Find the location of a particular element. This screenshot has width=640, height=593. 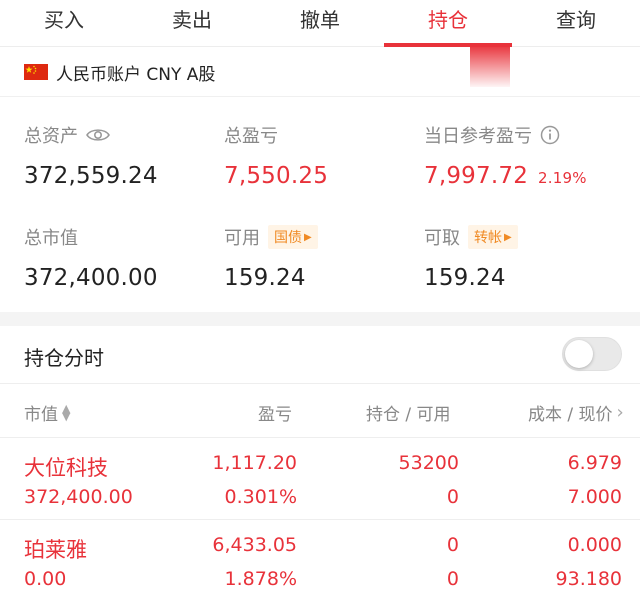

sort-icon: ▲ ▼ is located at coordinates (66, 412).